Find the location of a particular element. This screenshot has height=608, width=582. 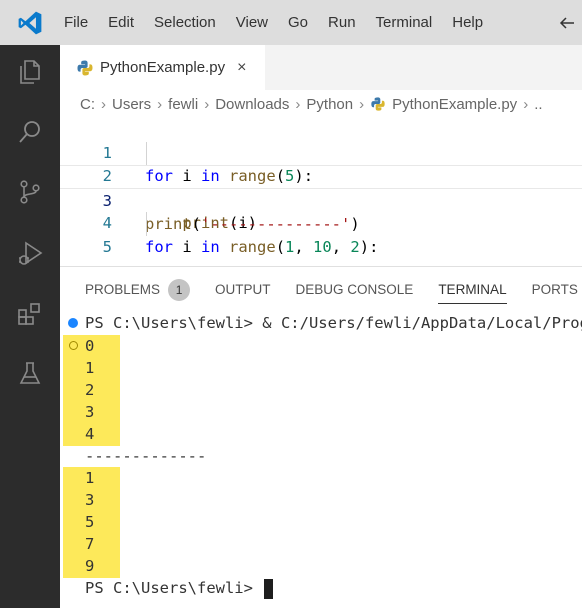

close-icon: × is located at coordinates (241, 67).